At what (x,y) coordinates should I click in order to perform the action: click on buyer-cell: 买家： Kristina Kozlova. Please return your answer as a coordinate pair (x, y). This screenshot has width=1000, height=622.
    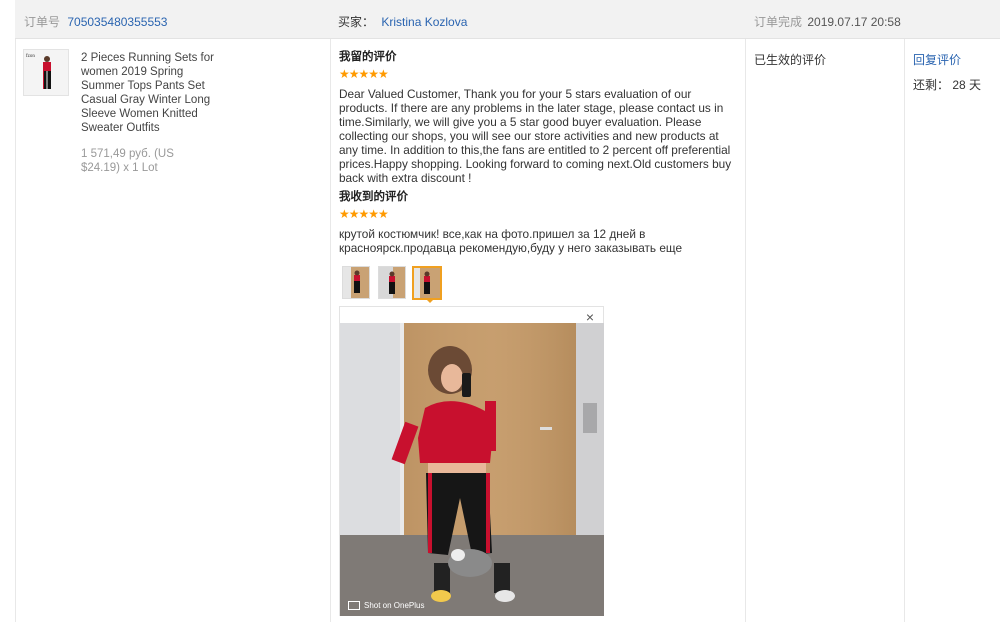
    Looking at the image, I should click on (402, 21).